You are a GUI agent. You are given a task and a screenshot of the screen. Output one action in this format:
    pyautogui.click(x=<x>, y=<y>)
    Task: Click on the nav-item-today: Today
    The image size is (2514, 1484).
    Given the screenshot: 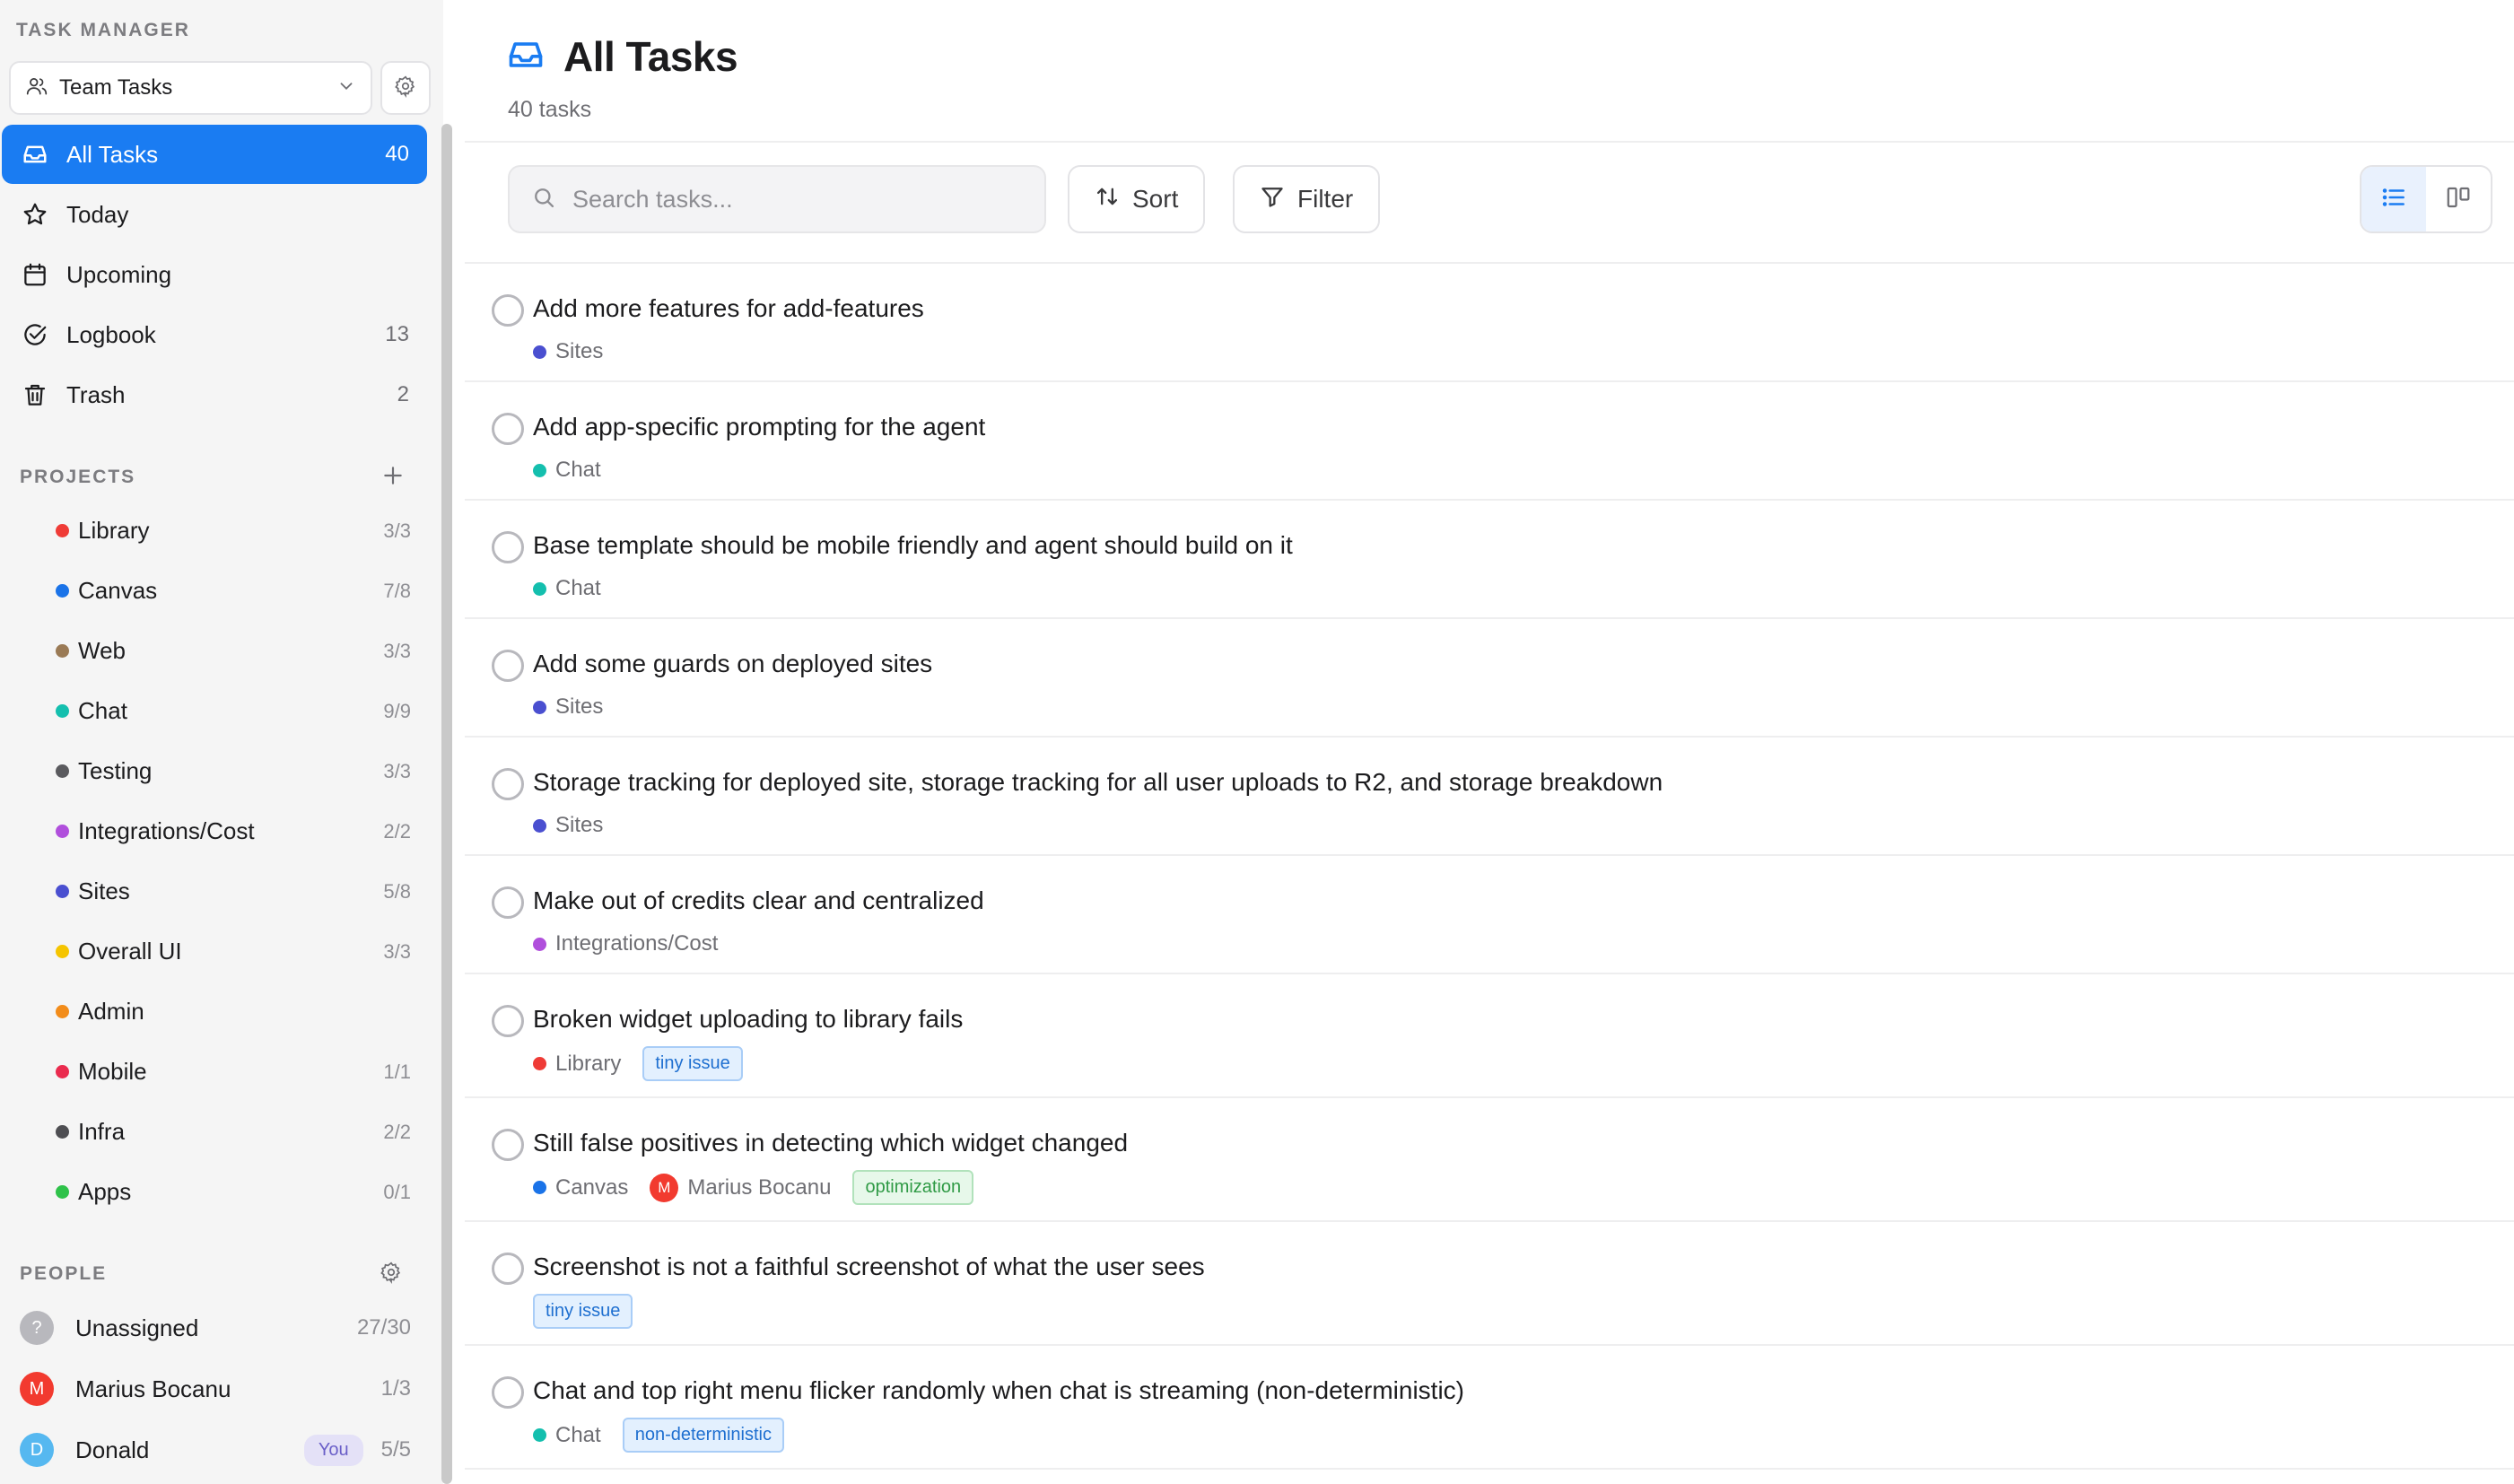 What is the action you would take?
    pyautogui.click(x=214, y=214)
    